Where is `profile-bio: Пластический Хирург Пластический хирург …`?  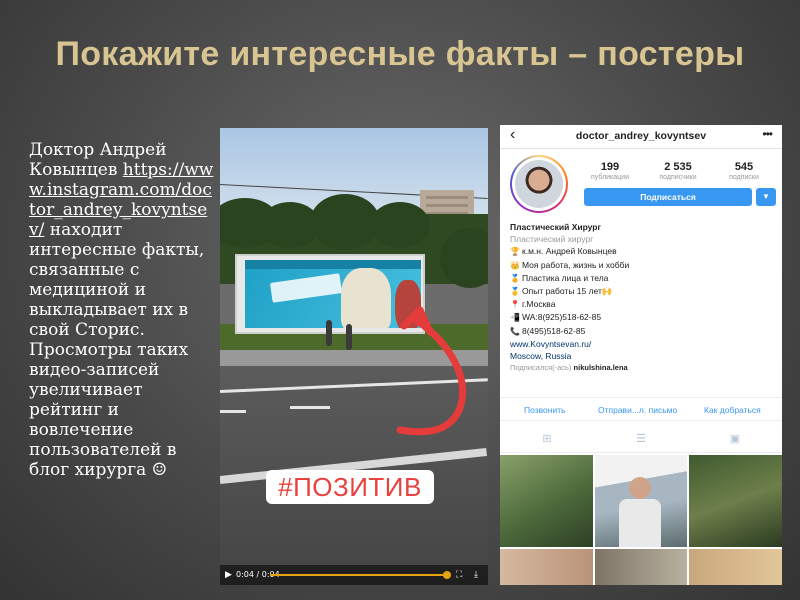
profile-bio: Пластический Хирург Пластический хирург … is located at coordinates (643, 297).